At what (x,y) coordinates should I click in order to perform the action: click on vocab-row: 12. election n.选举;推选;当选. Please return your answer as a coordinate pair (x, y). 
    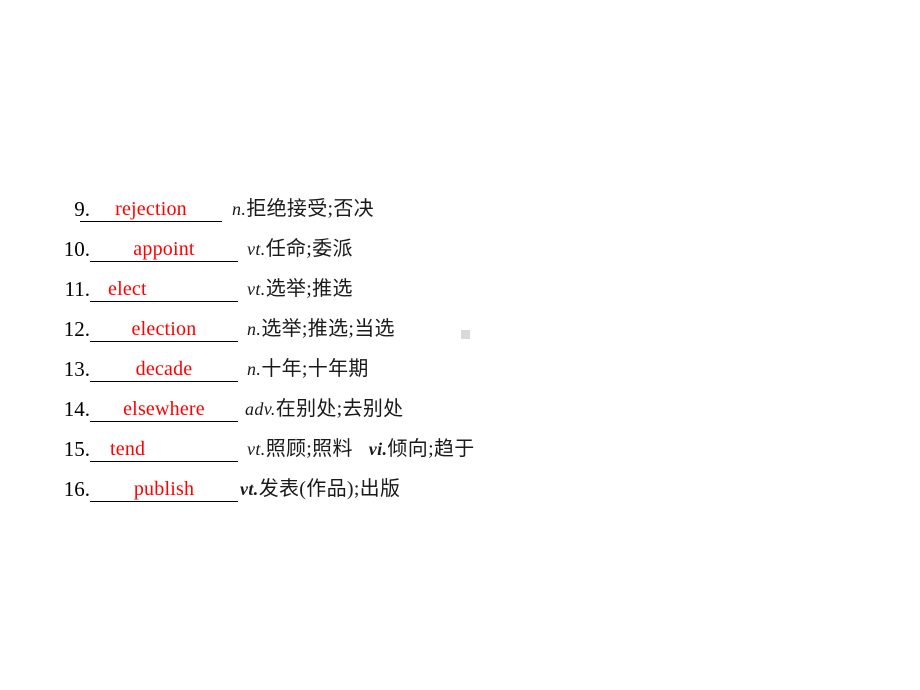
    Looking at the image, I should click on (460, 336).